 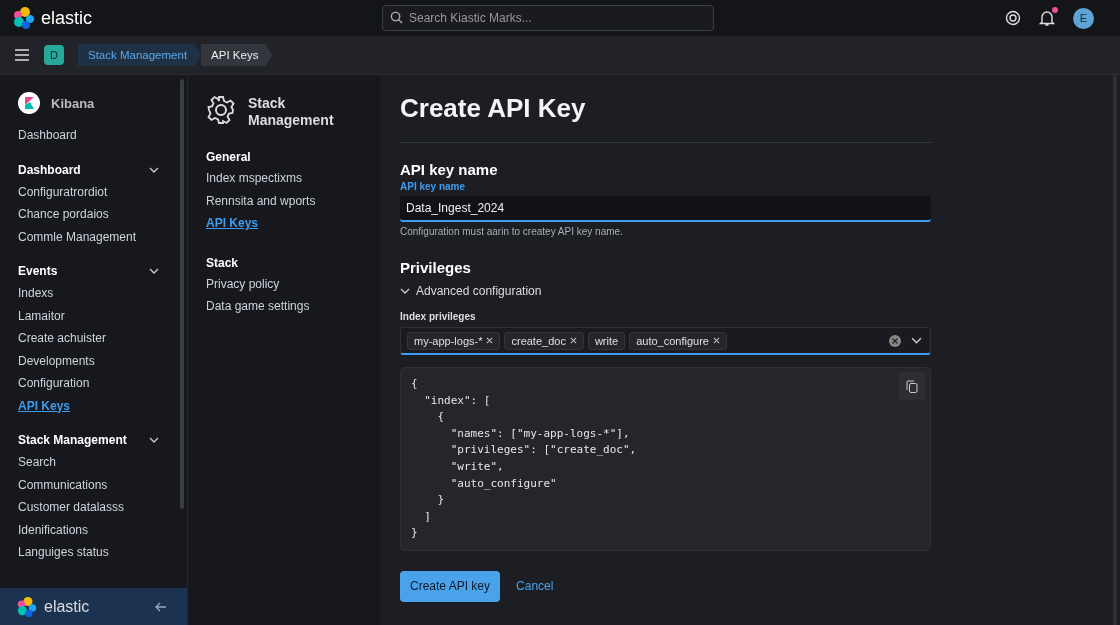 What do you see at coordinates (22, 55) in the screenshot?
I see `menu-icon` at bounding box center [22, 55].